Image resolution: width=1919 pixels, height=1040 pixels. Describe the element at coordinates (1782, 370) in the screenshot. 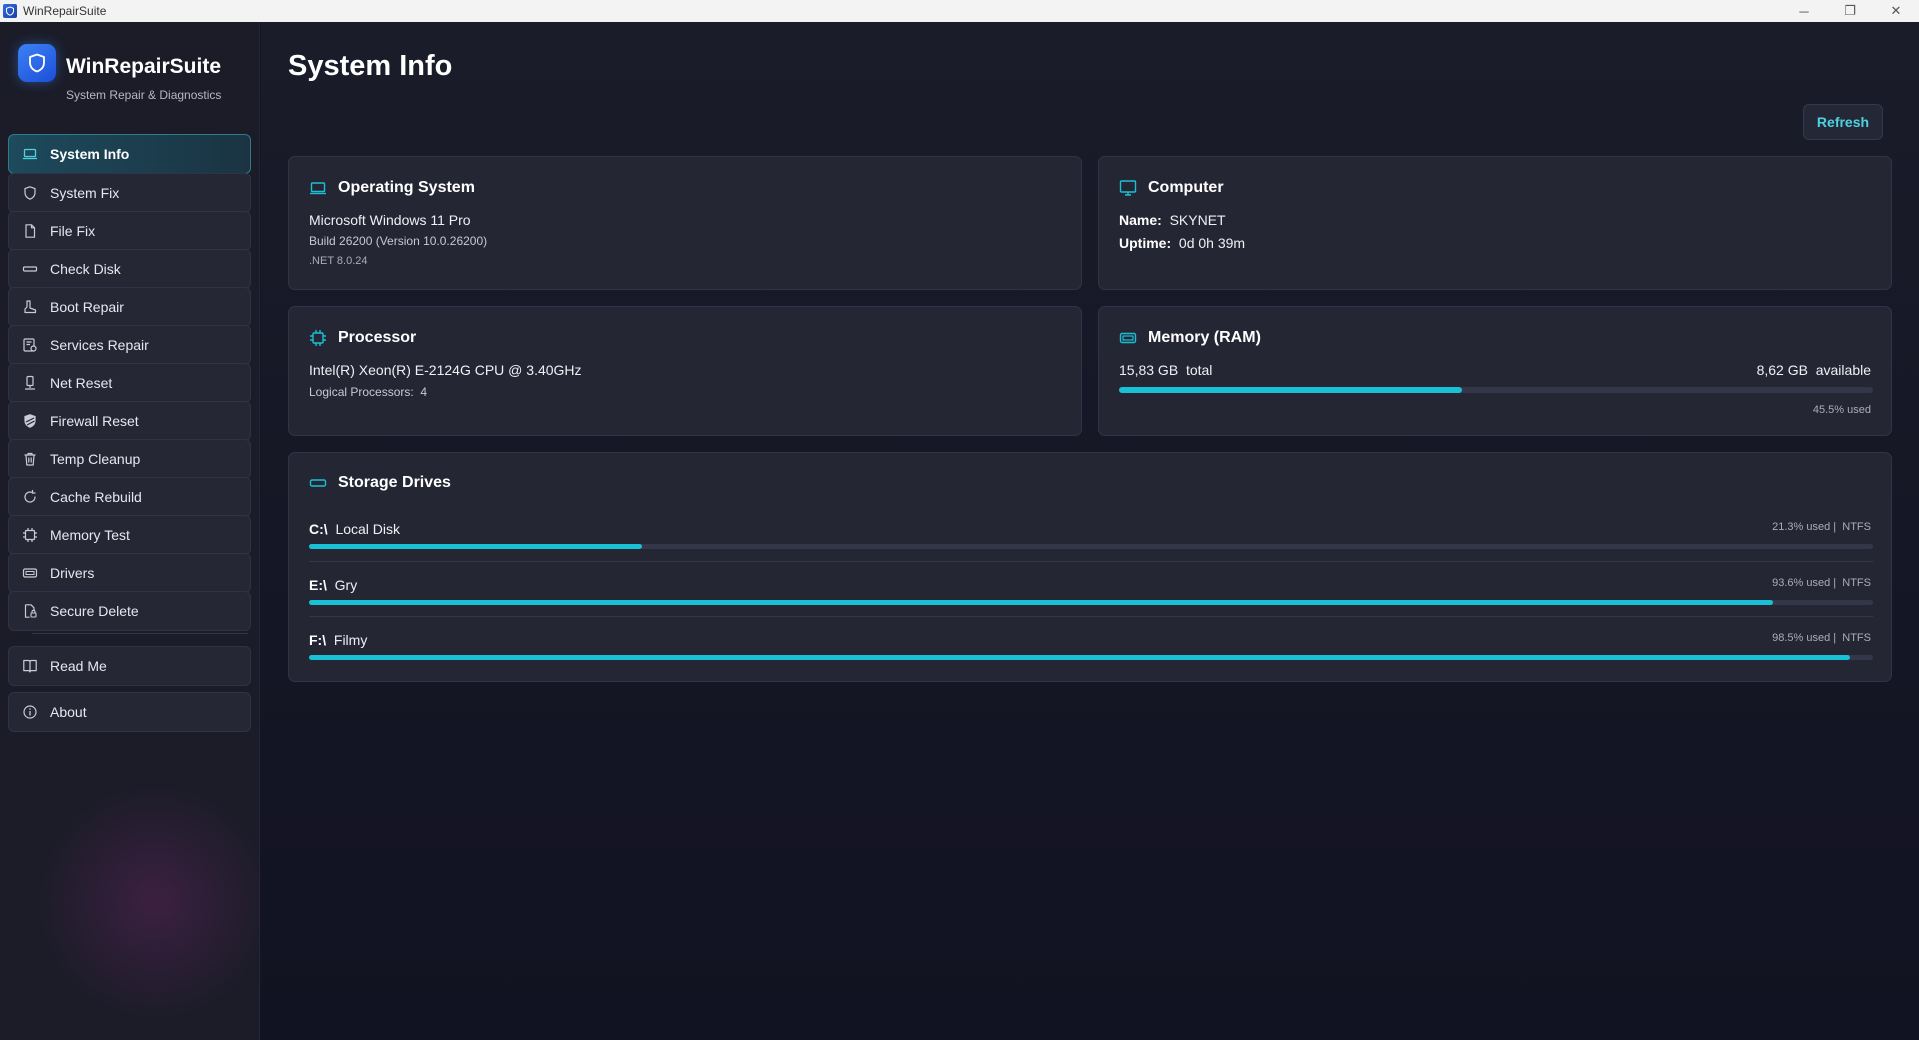

I see `memory-available-value: 8,62 GB` at that location.